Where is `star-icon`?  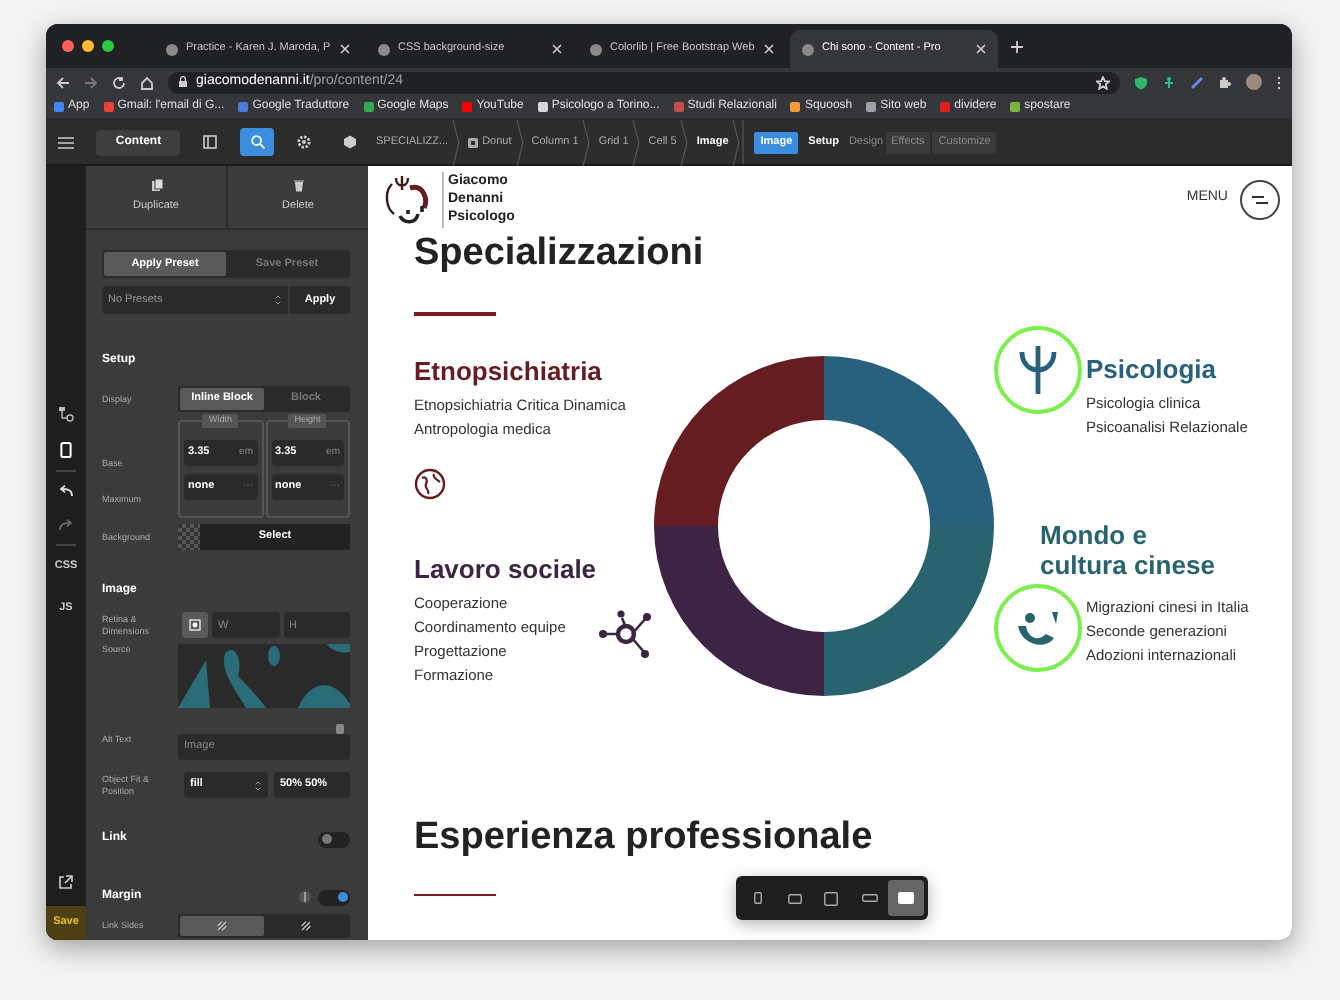
star-icon is located at coordinates (1103, 82).